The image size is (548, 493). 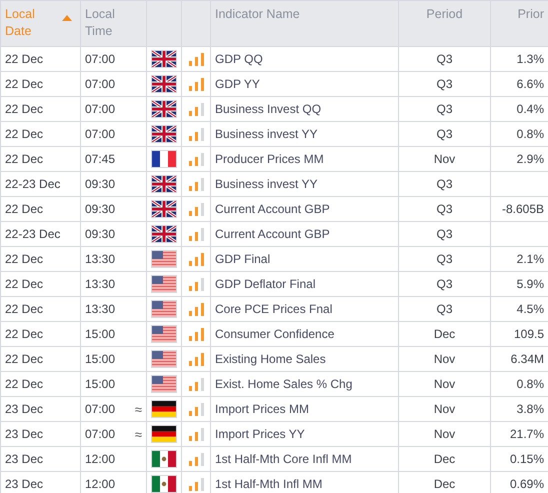 I want to click on prior-value: 0.69%, so click(x=527, y=484).